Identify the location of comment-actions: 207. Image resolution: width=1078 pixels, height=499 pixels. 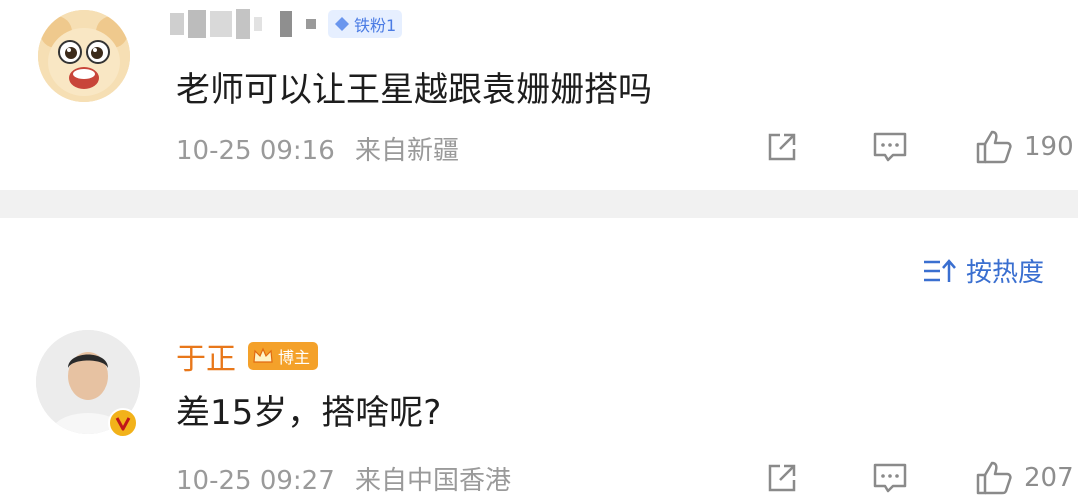
(917, 477).